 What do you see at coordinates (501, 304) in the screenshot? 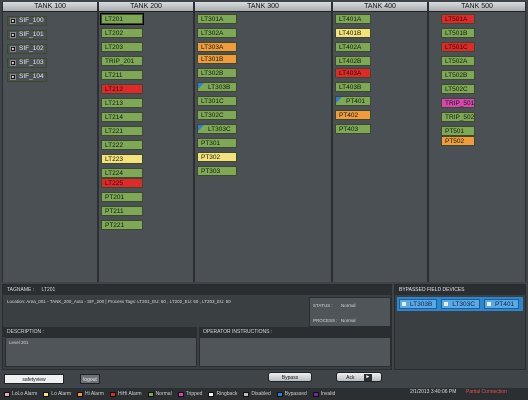
I see `bypassed-item-pt401: PT401` at bounding box center [501, 304].